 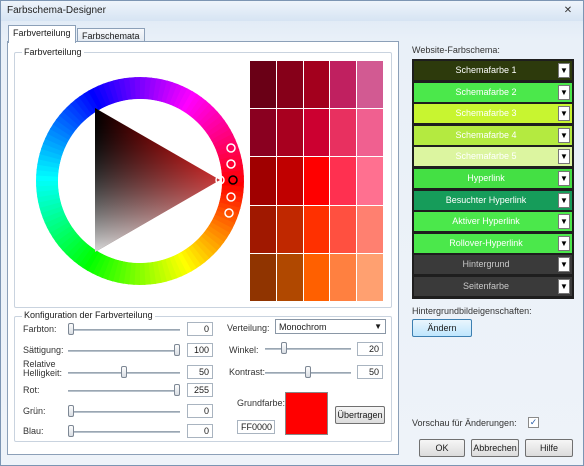 I want to click on close-icon: ✕, so click(x=568, y=10).